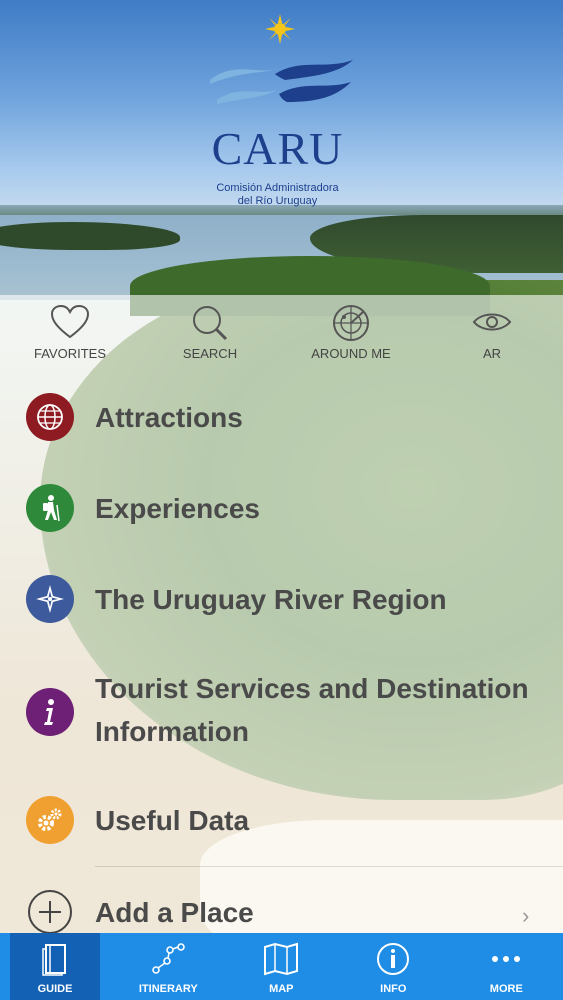  Describe the element at coordinates (55, 989) in the screenshot. I see `tab-label-guide: GUIDE` at that location.